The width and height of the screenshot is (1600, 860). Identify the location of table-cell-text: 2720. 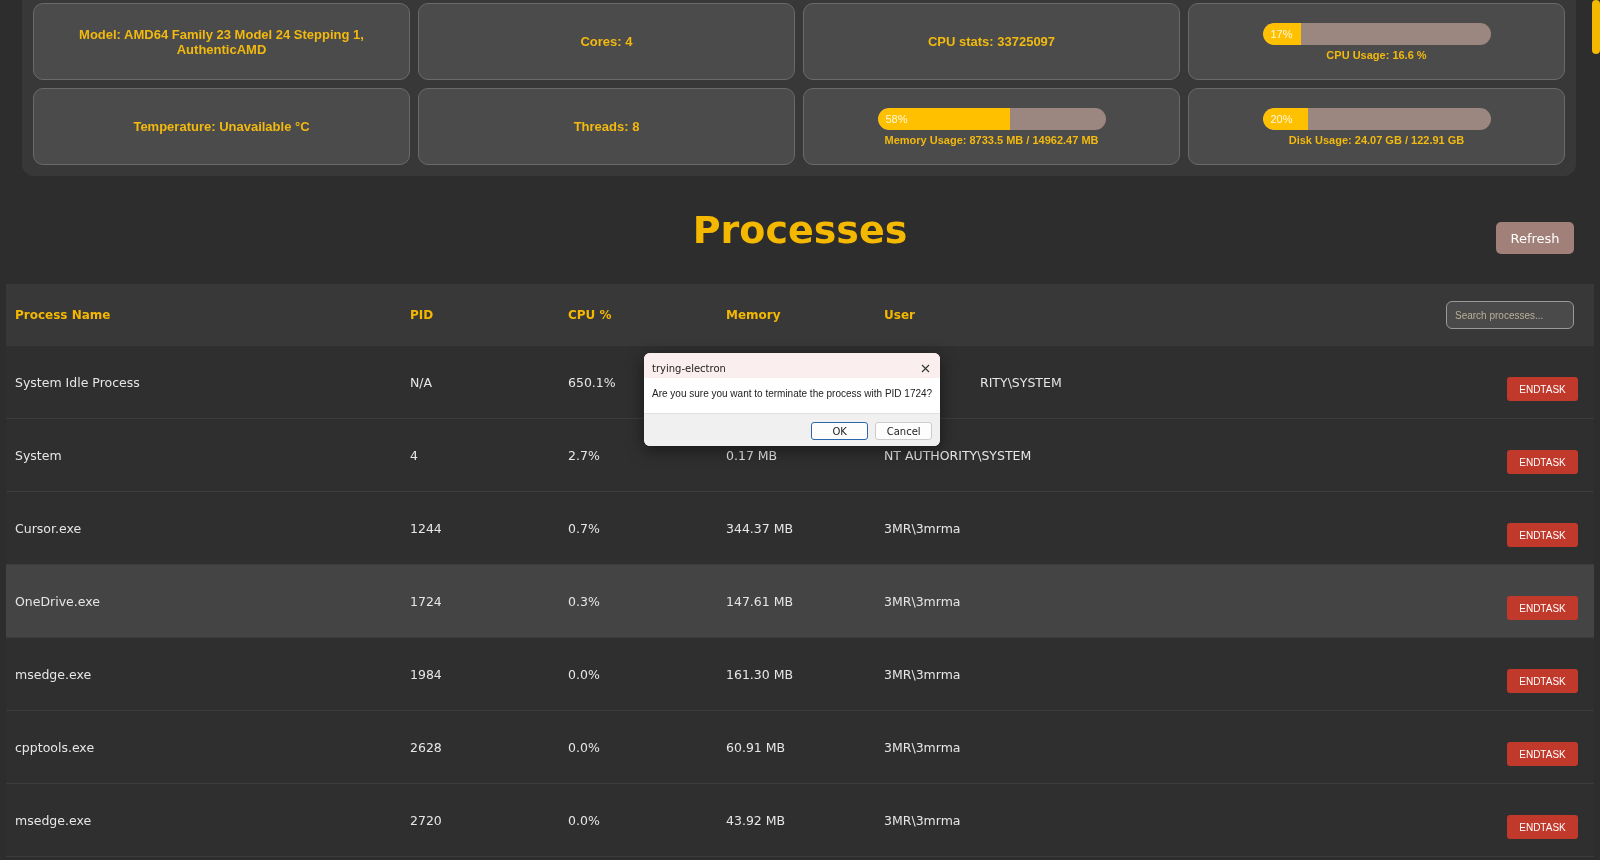
(426, 820).